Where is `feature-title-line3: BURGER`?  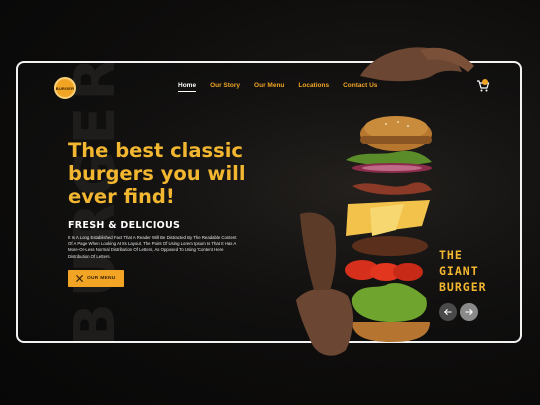 feature-title-line3: BURGER is located at coordinates (463, 287).